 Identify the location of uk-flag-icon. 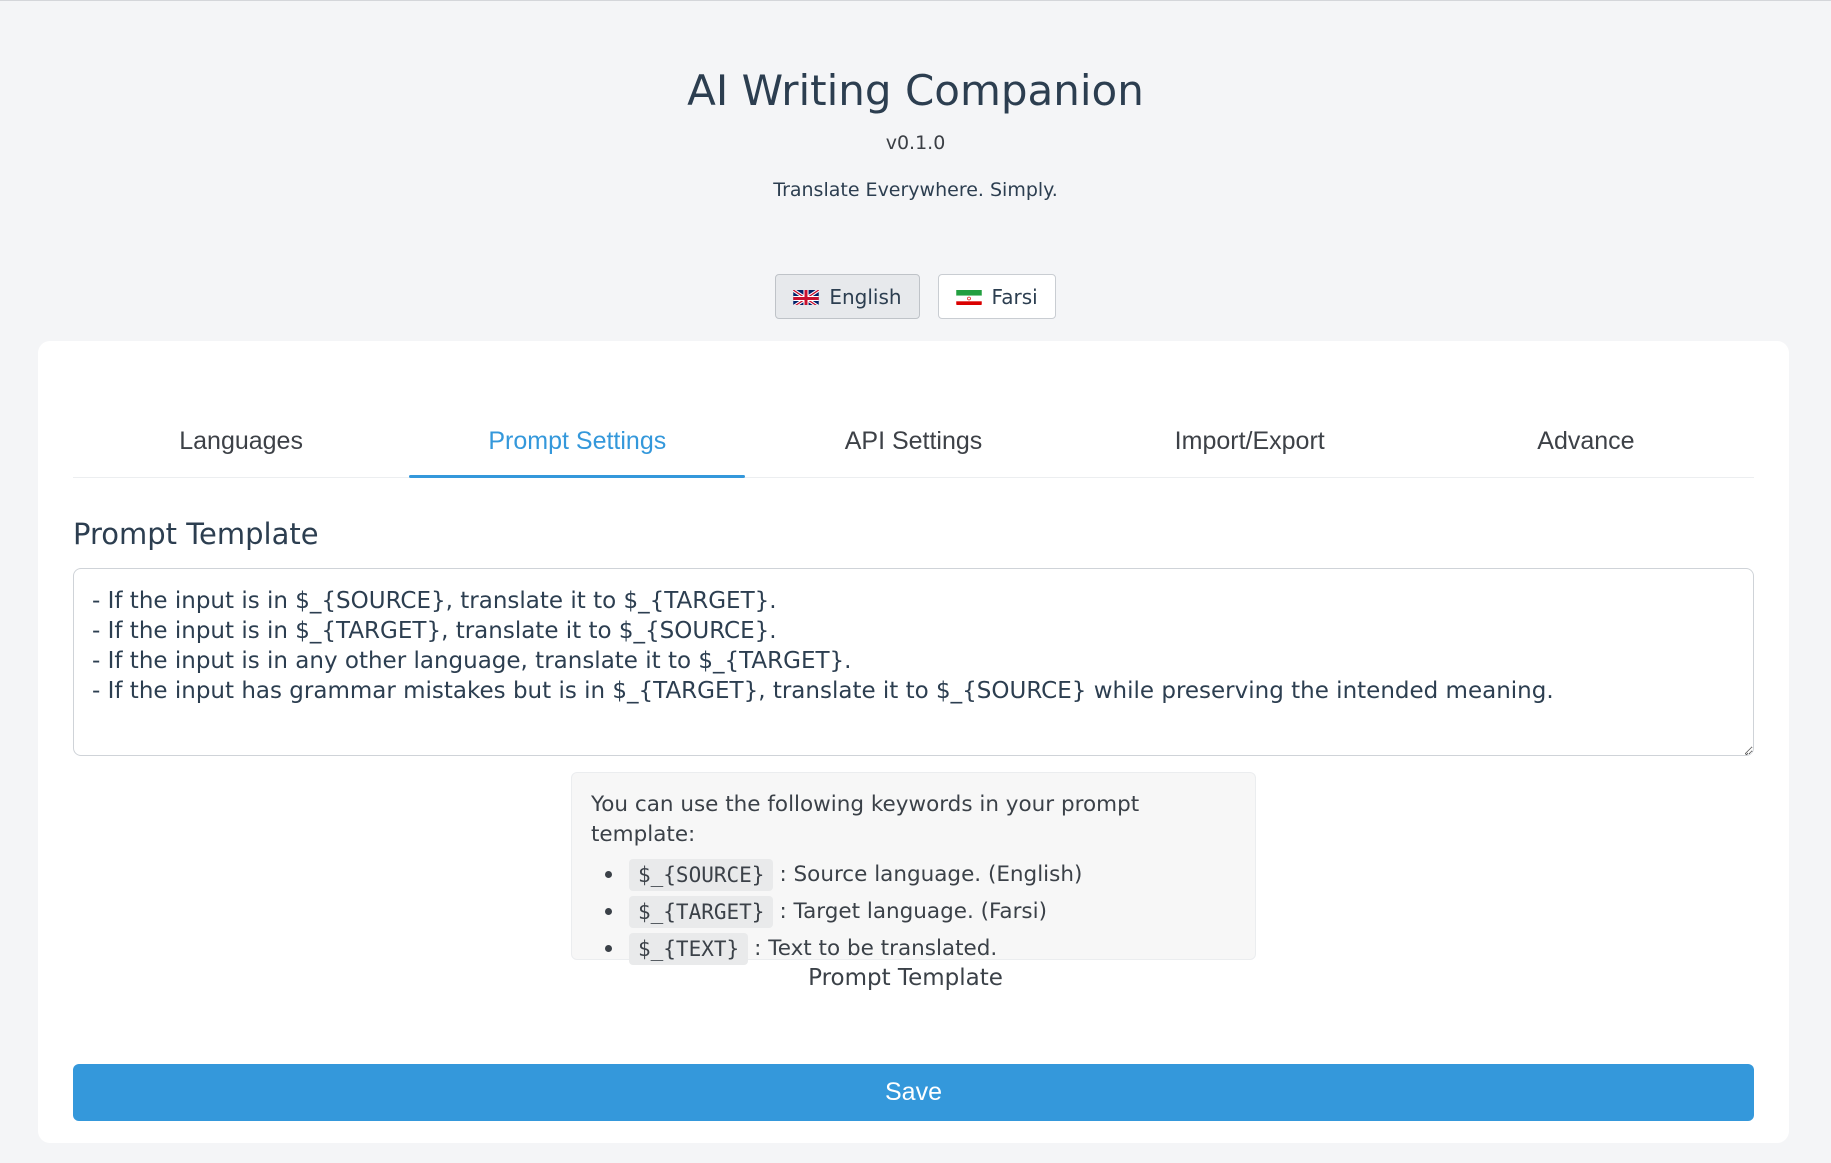
(806, 296).